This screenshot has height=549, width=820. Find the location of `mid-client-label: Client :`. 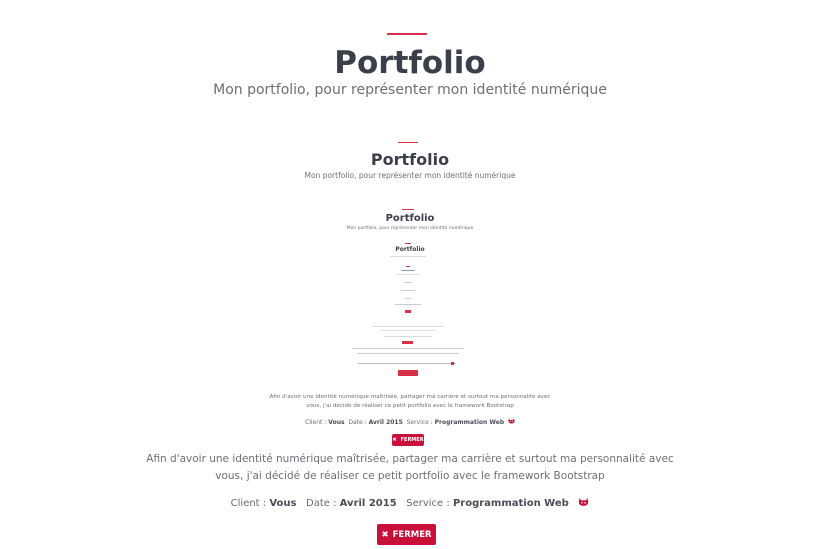

mid-client-label: Client : is located at coordinates (316, 422).